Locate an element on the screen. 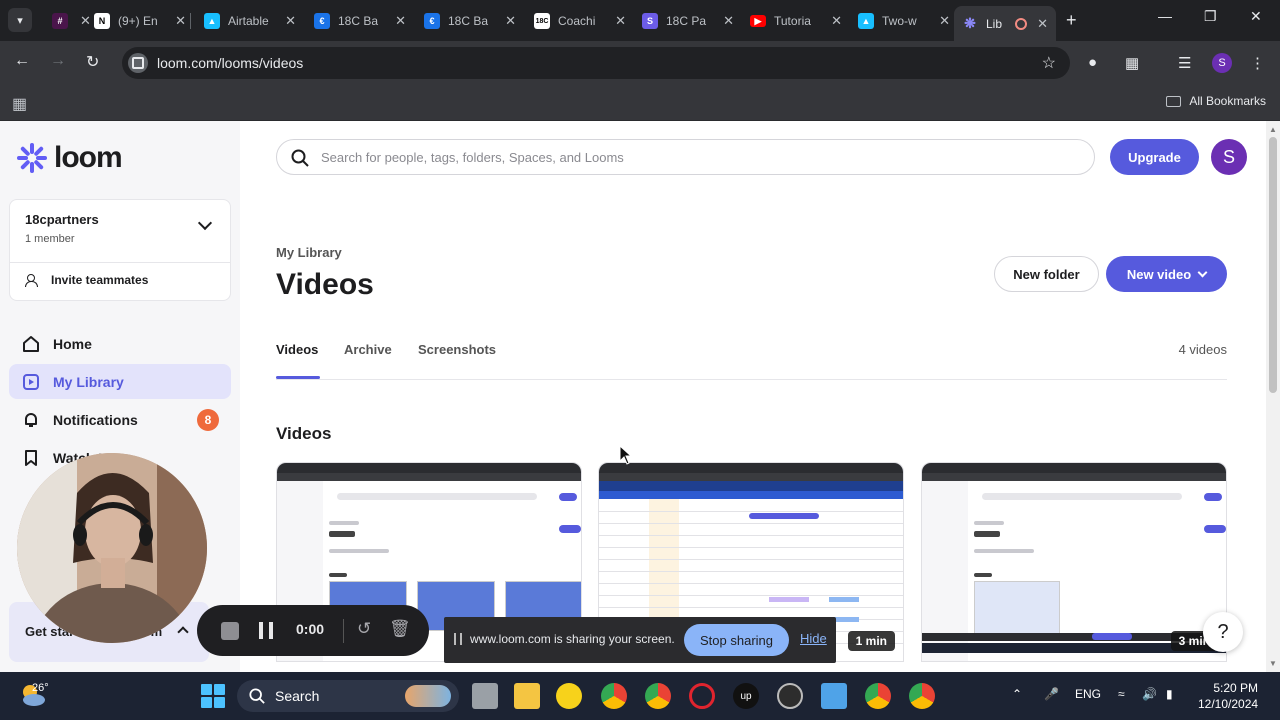 This screenshot has height=720, width=1280. scroll-down-icon: ▼ is located at coordinates (1273, 663).